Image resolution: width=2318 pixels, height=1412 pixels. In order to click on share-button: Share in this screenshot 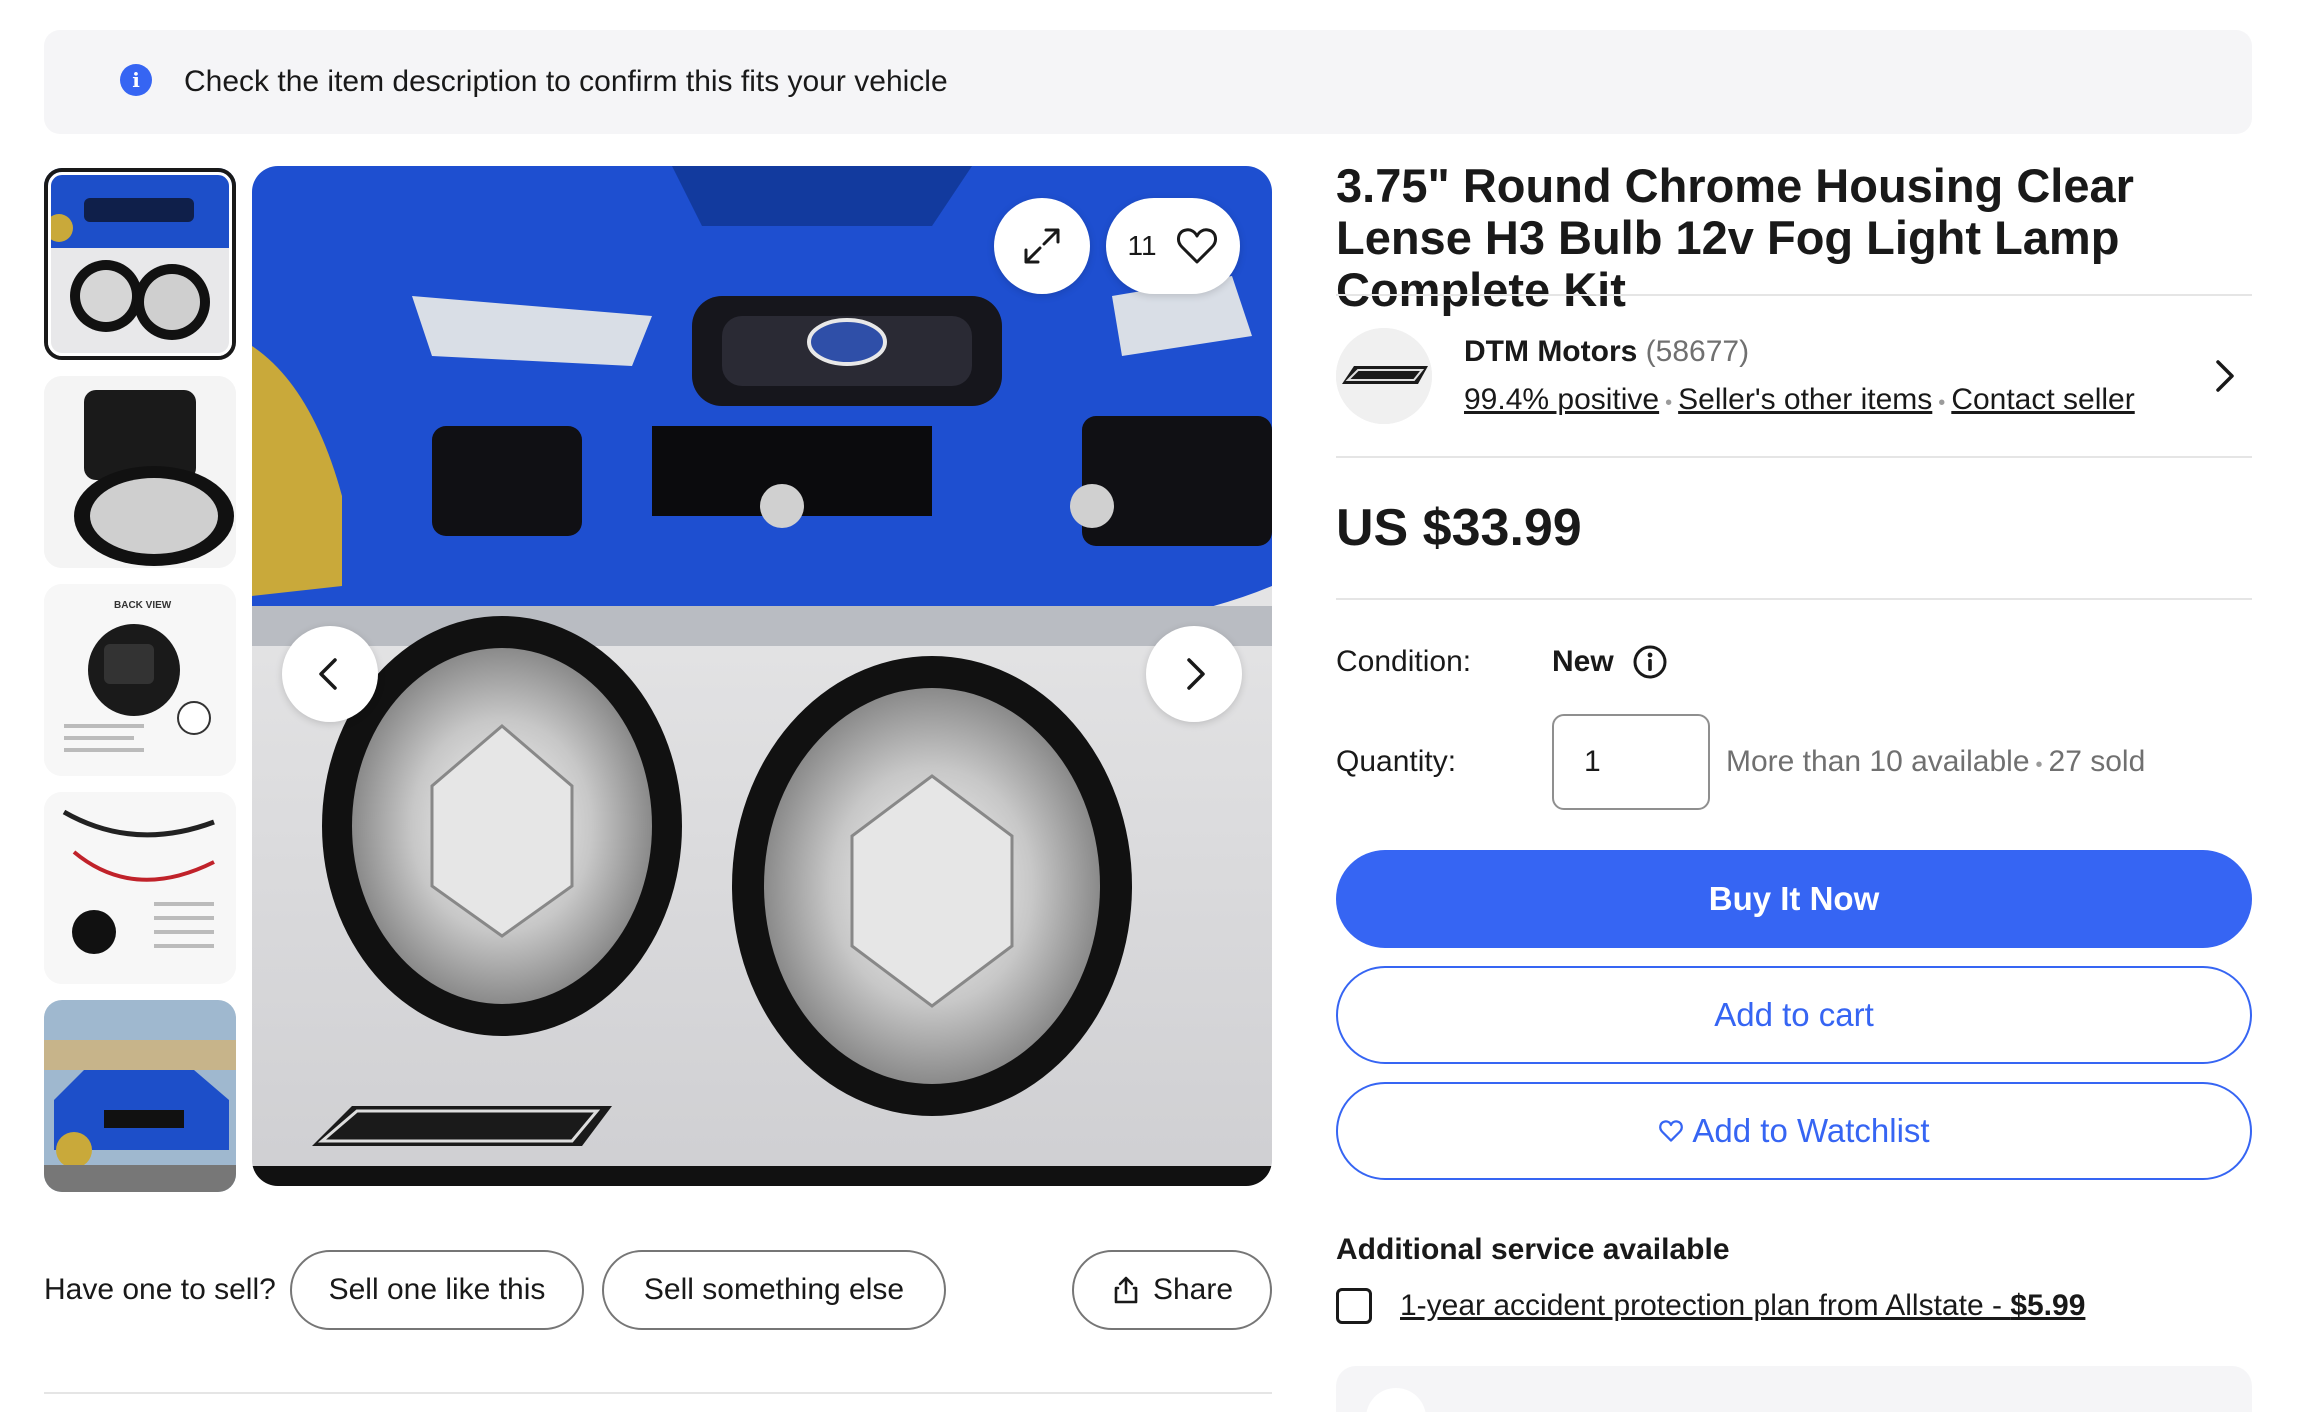, I will do `click(1172, 1290)`.